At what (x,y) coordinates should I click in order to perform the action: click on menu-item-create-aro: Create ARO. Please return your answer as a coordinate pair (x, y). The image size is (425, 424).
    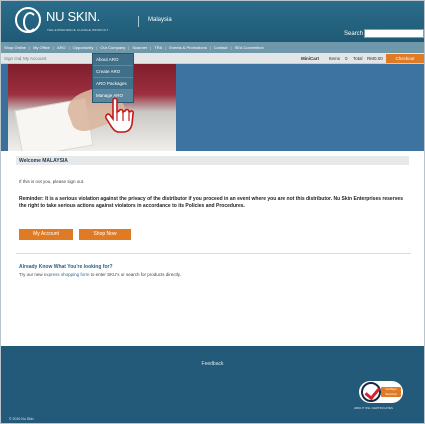
    Looking at the image, I should click on (113, 72).